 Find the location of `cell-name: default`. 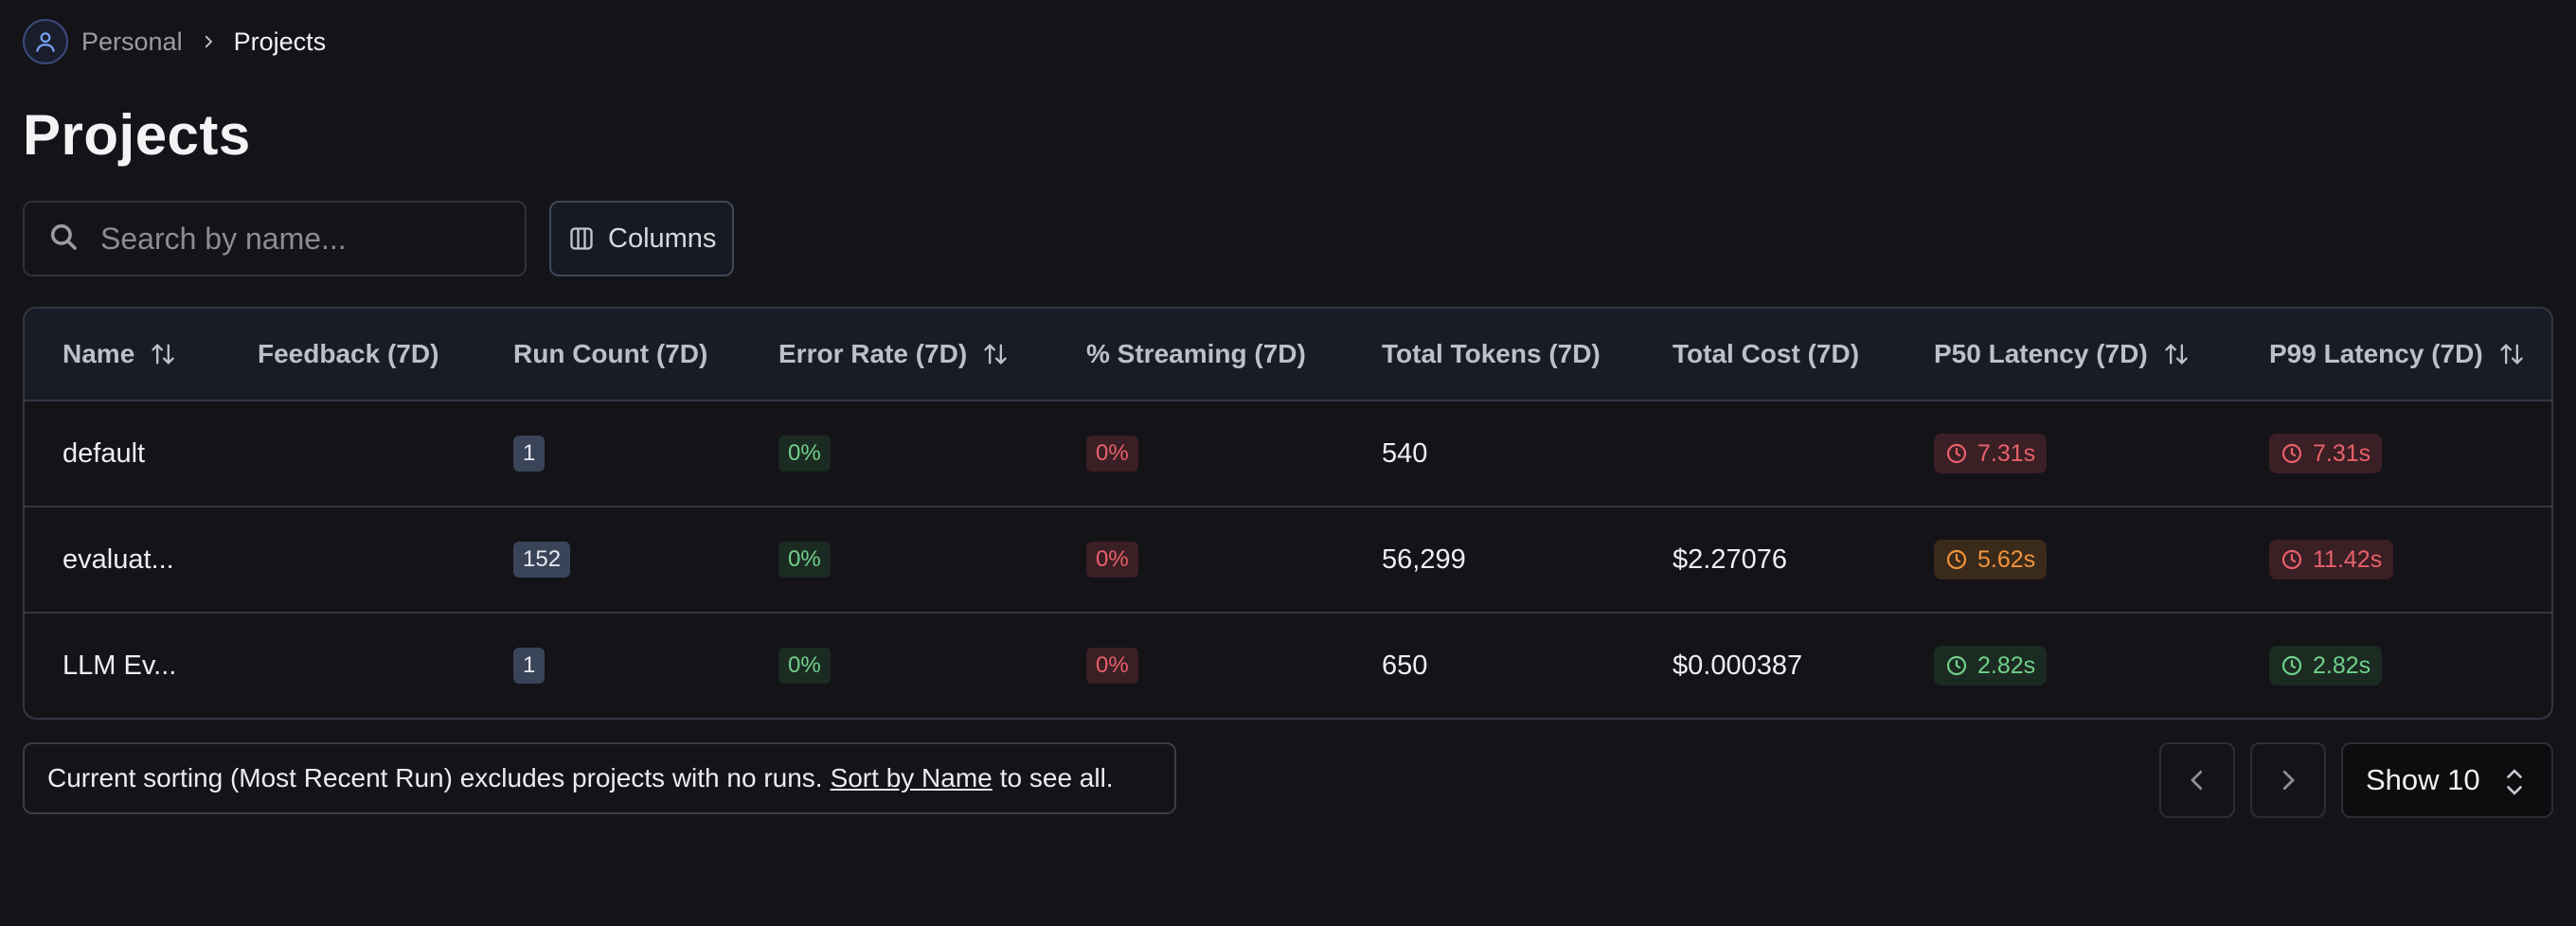

cell-name: default is located at coordinates (104, 454).